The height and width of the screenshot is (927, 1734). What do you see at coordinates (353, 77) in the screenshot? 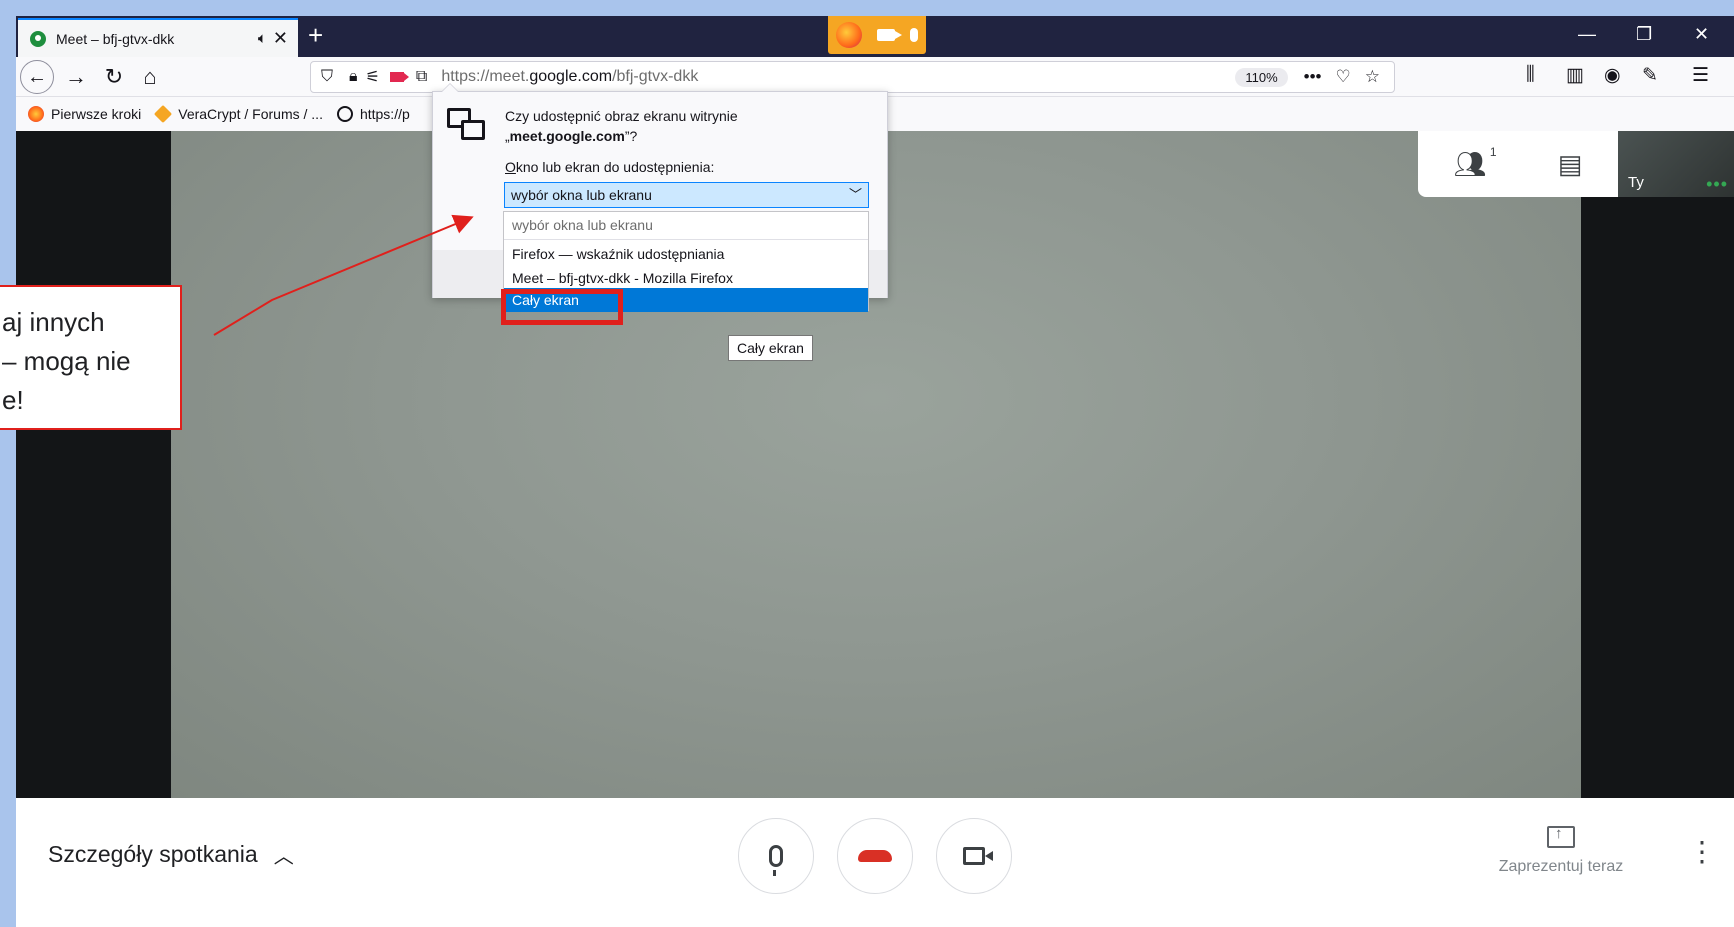
I see `lock-icon: 🔒︎` at bounding box center [353, 77].